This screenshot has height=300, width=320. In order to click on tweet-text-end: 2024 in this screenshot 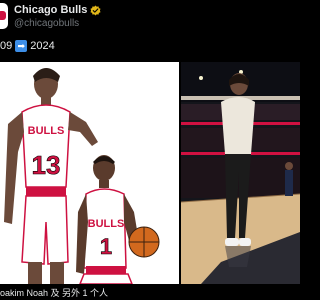, I will do `click(42, 46)`.